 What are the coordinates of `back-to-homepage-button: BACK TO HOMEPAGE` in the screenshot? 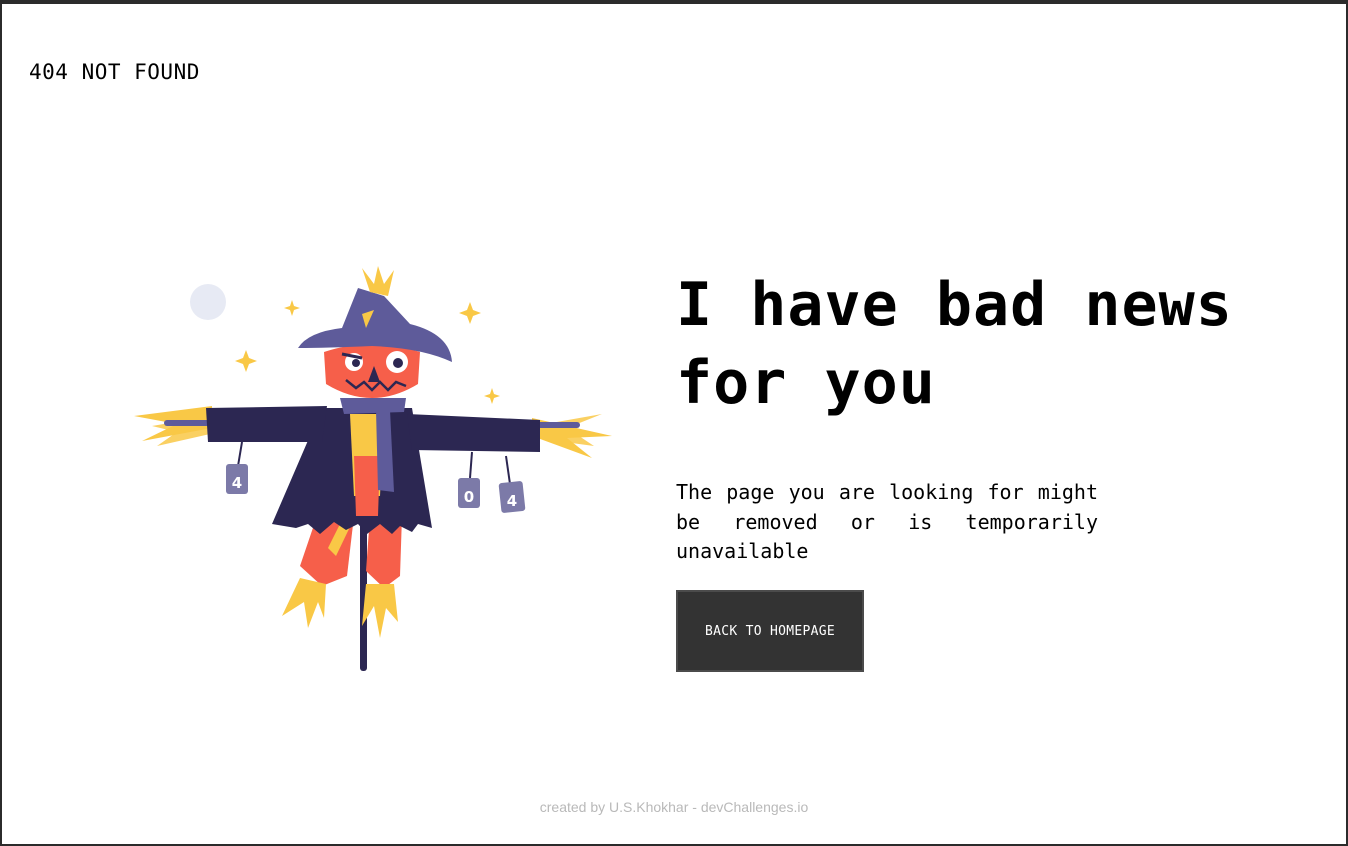 It's located at (770, 631).